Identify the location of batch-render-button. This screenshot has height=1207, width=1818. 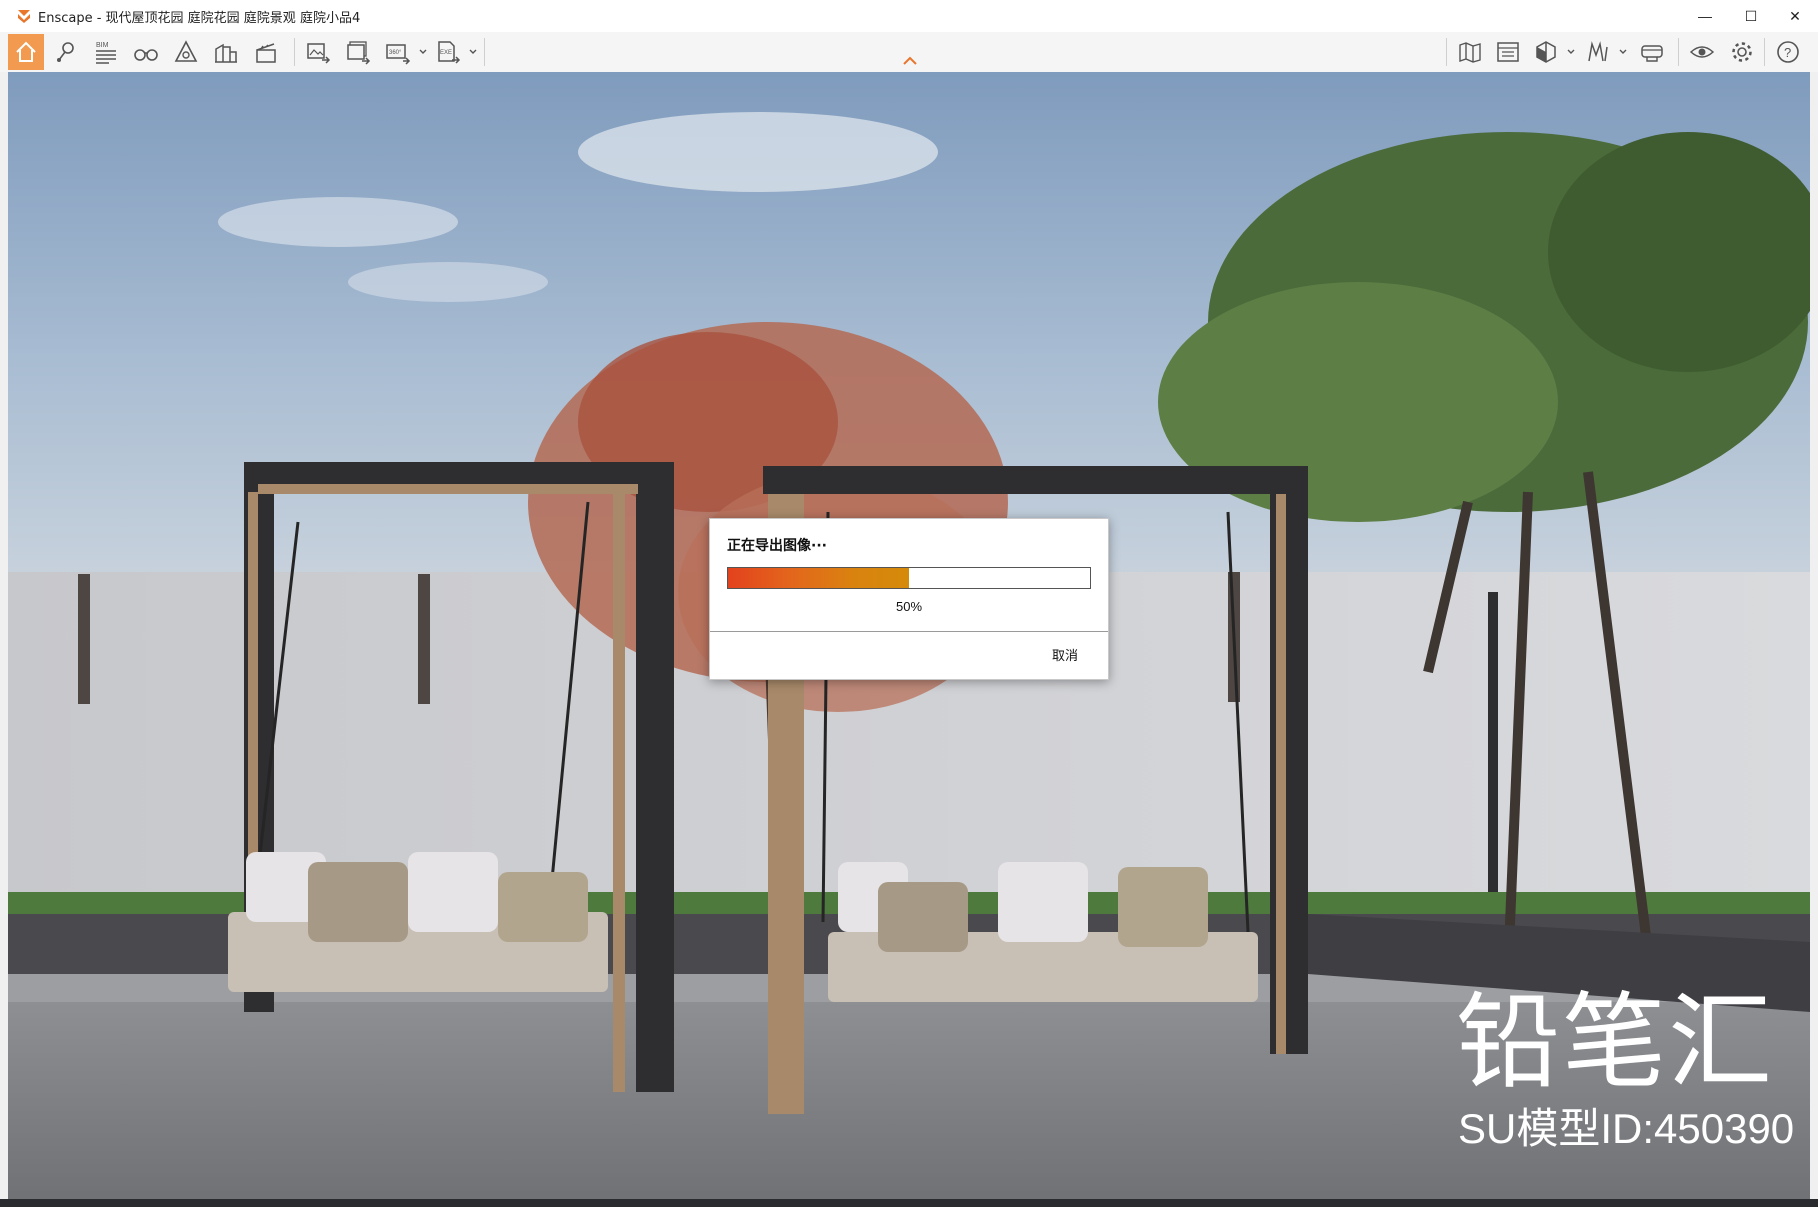
(358, 52).